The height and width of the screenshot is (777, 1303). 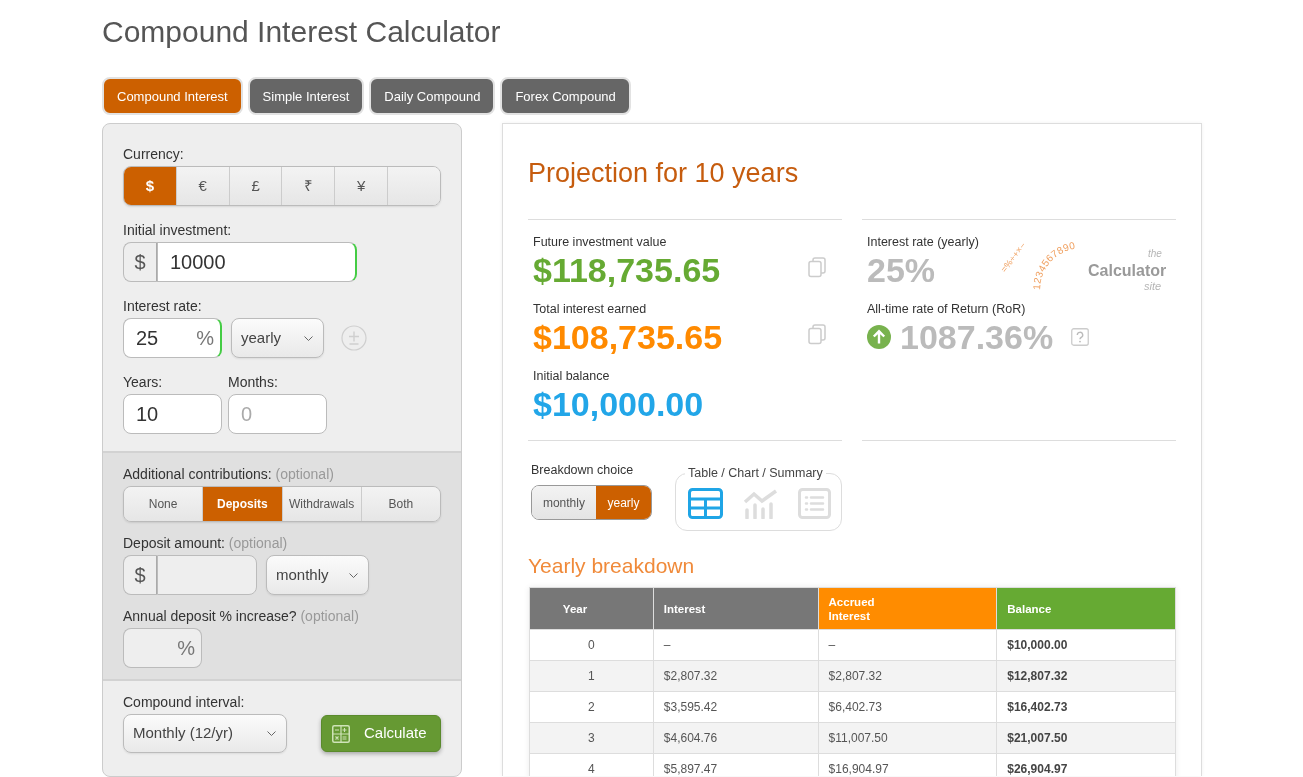 I want to click on result-label: Initial balance, so click(x=572, y=376).